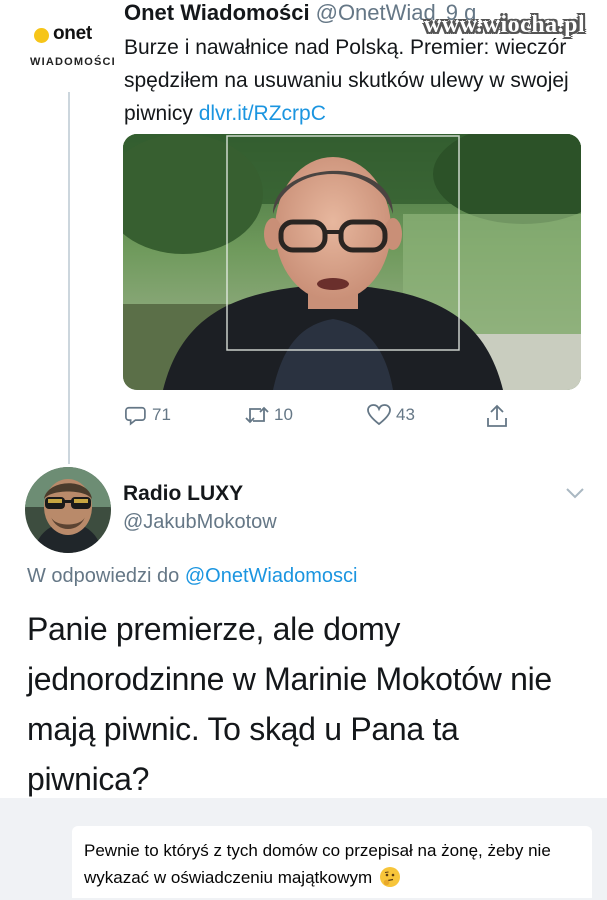  I want to click on tweet-author-handle: @OnetWiad, so click(376, 12).